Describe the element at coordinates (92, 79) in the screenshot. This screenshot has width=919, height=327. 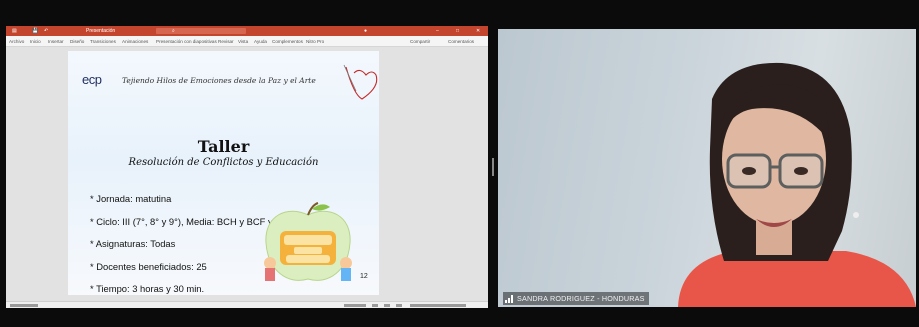
I see `ecp-logo: ecp` at that location.